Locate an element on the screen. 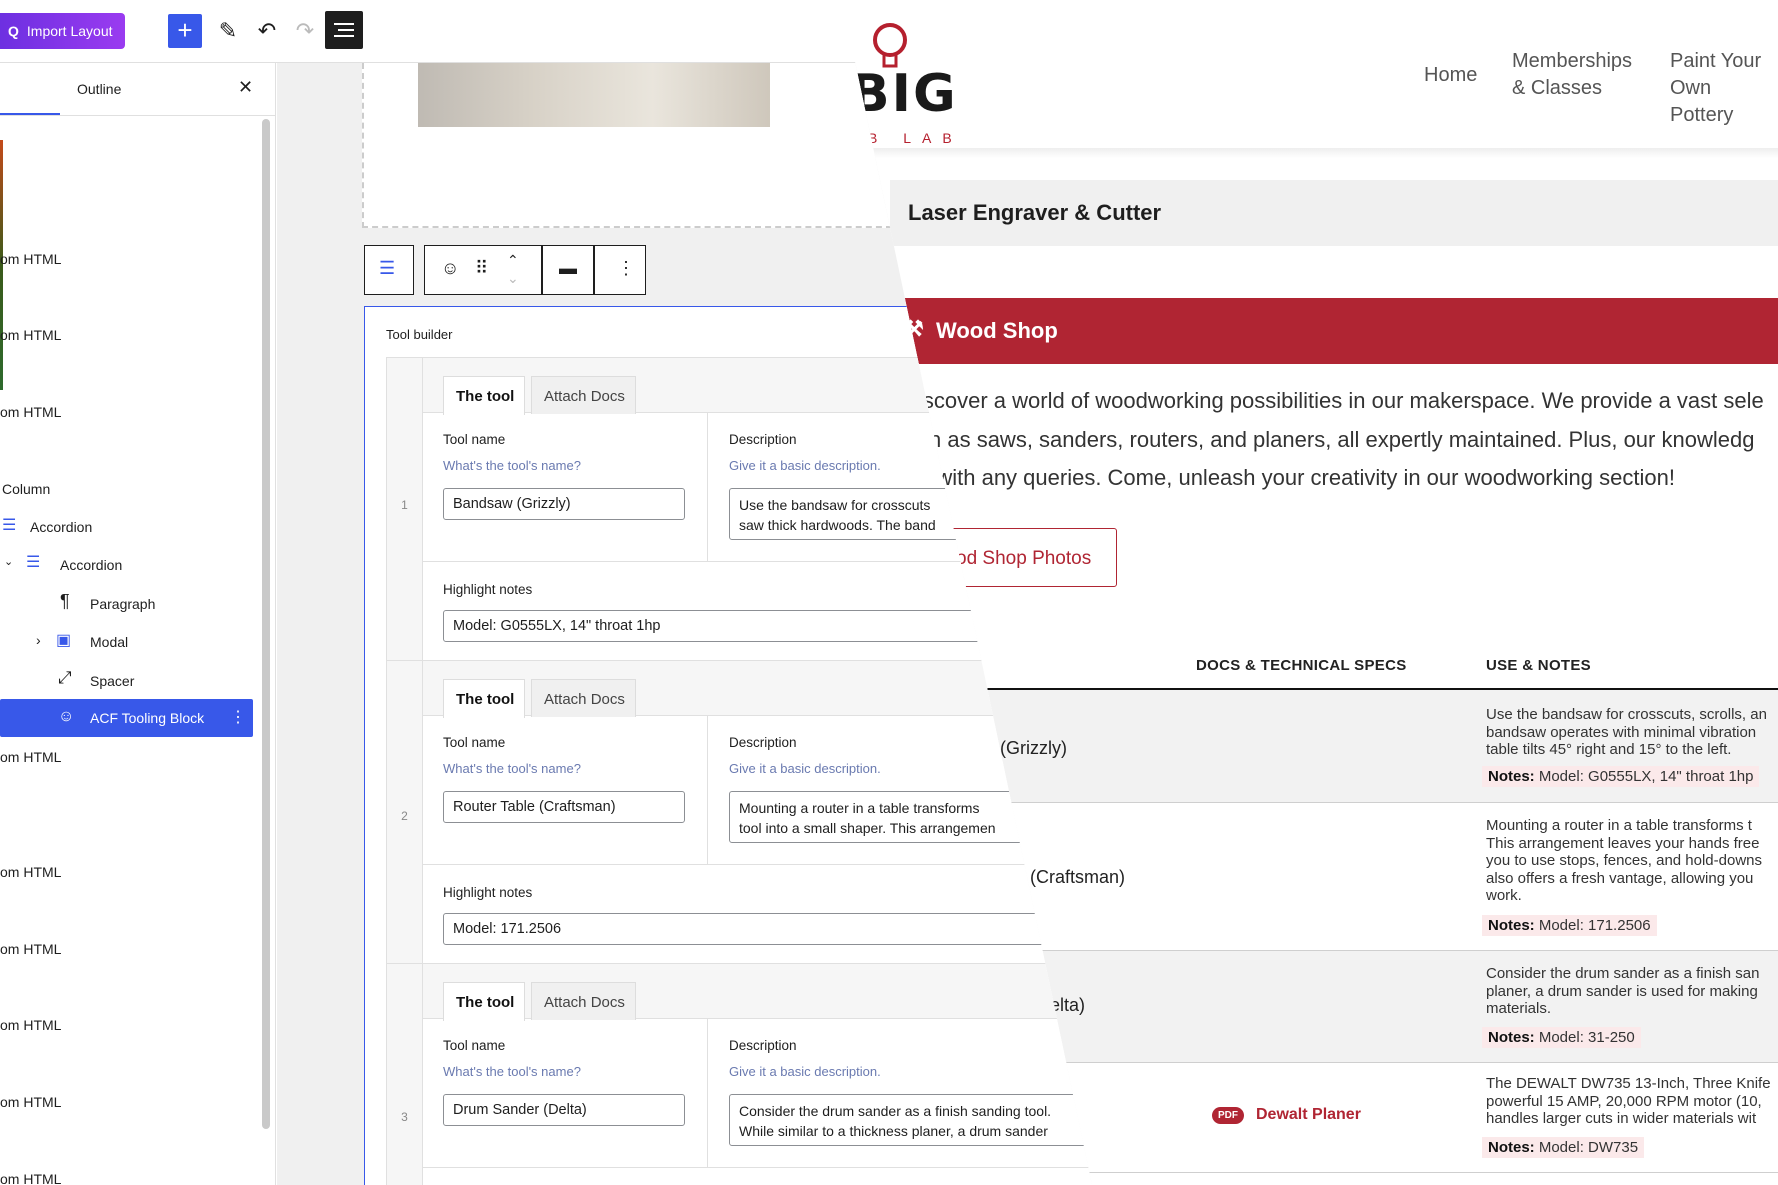 Image resolution: width=1778 pixels, height=1185 pixels. doc-link-dewalt-planer: Dewalt Planer is located at coordinates (1308, 1115).